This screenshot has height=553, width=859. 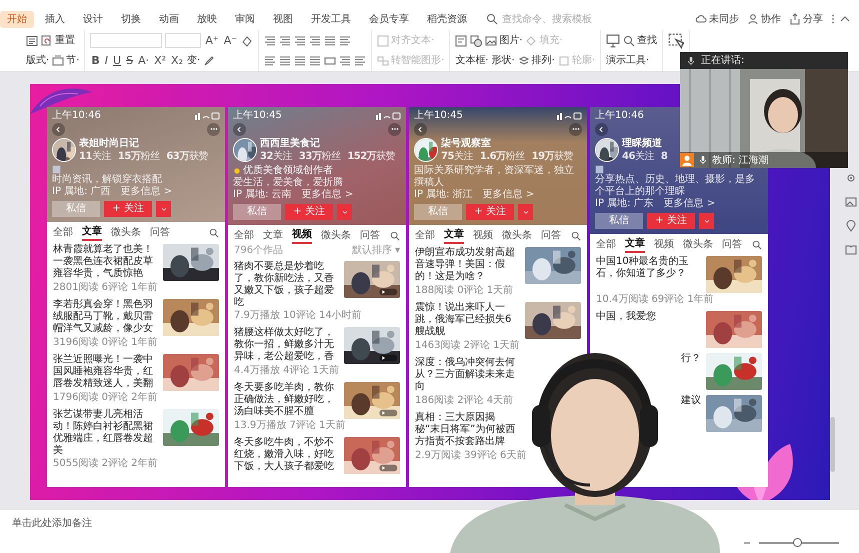 I want to click on article-title: 张兰近照曝光！一袭中国风睡袍雍容华贵，红唇卷发精致迷人，美翻, so click(x=105, y=372).